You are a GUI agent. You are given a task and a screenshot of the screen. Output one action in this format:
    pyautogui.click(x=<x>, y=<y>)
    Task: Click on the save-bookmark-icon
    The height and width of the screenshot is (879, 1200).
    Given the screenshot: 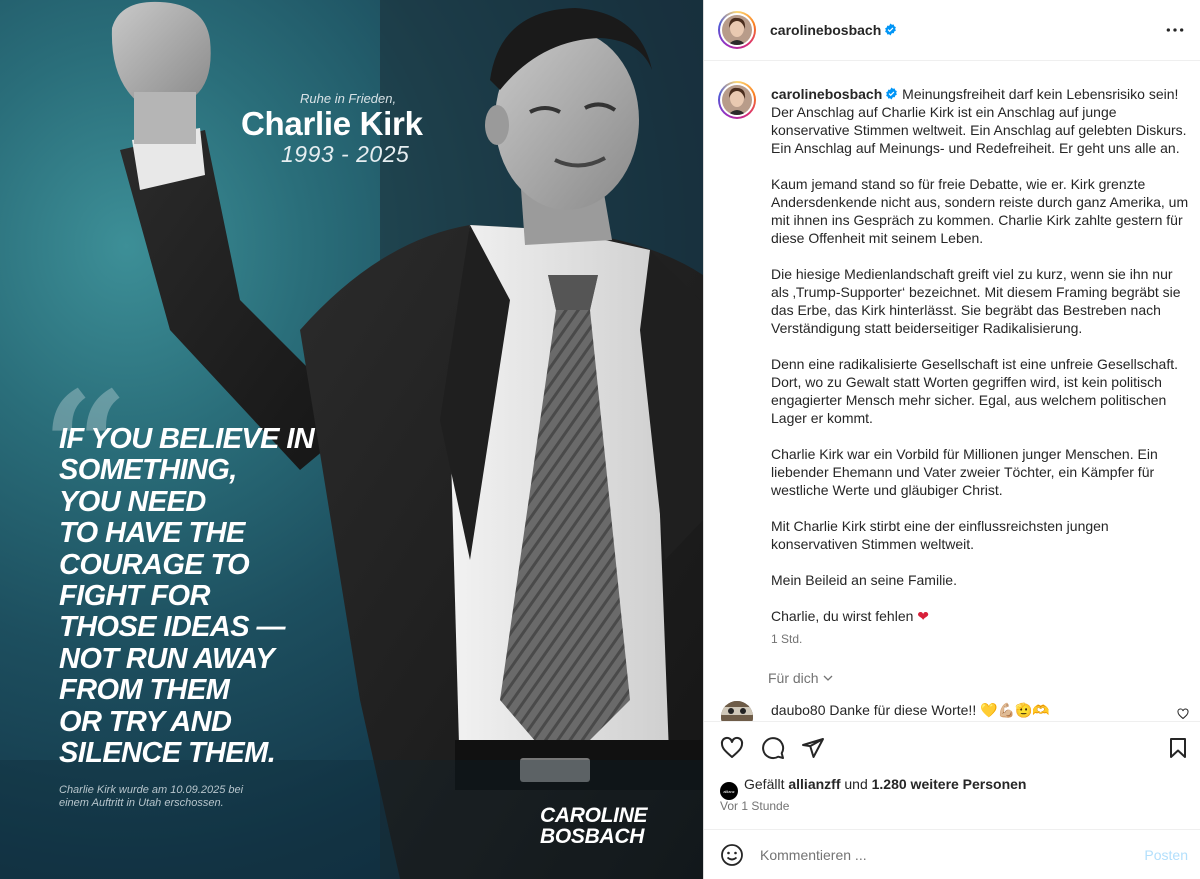 What is the action you would take?
    pyautogui.click(x=1178, y=748)
    